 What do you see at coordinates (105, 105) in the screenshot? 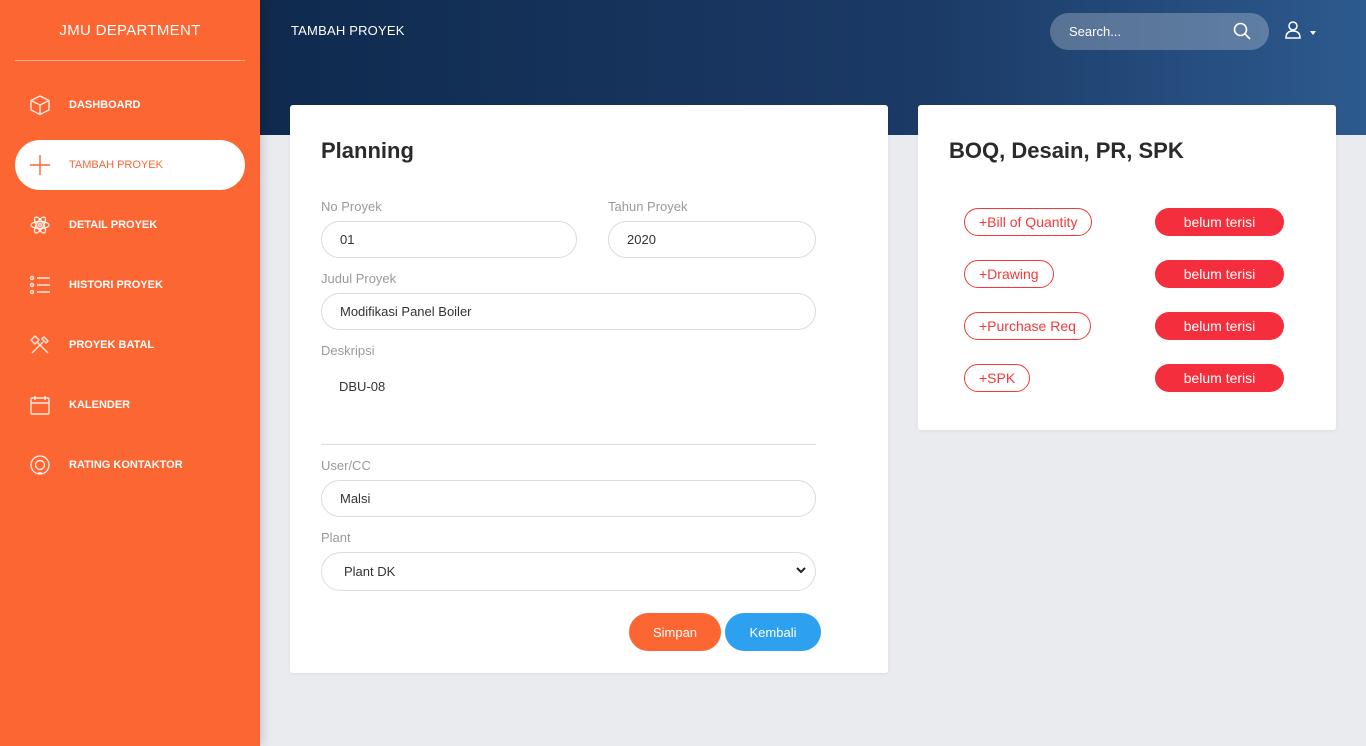
I see `sidebar-item-label: DASHBOARD` at bounding box center [105, 105].